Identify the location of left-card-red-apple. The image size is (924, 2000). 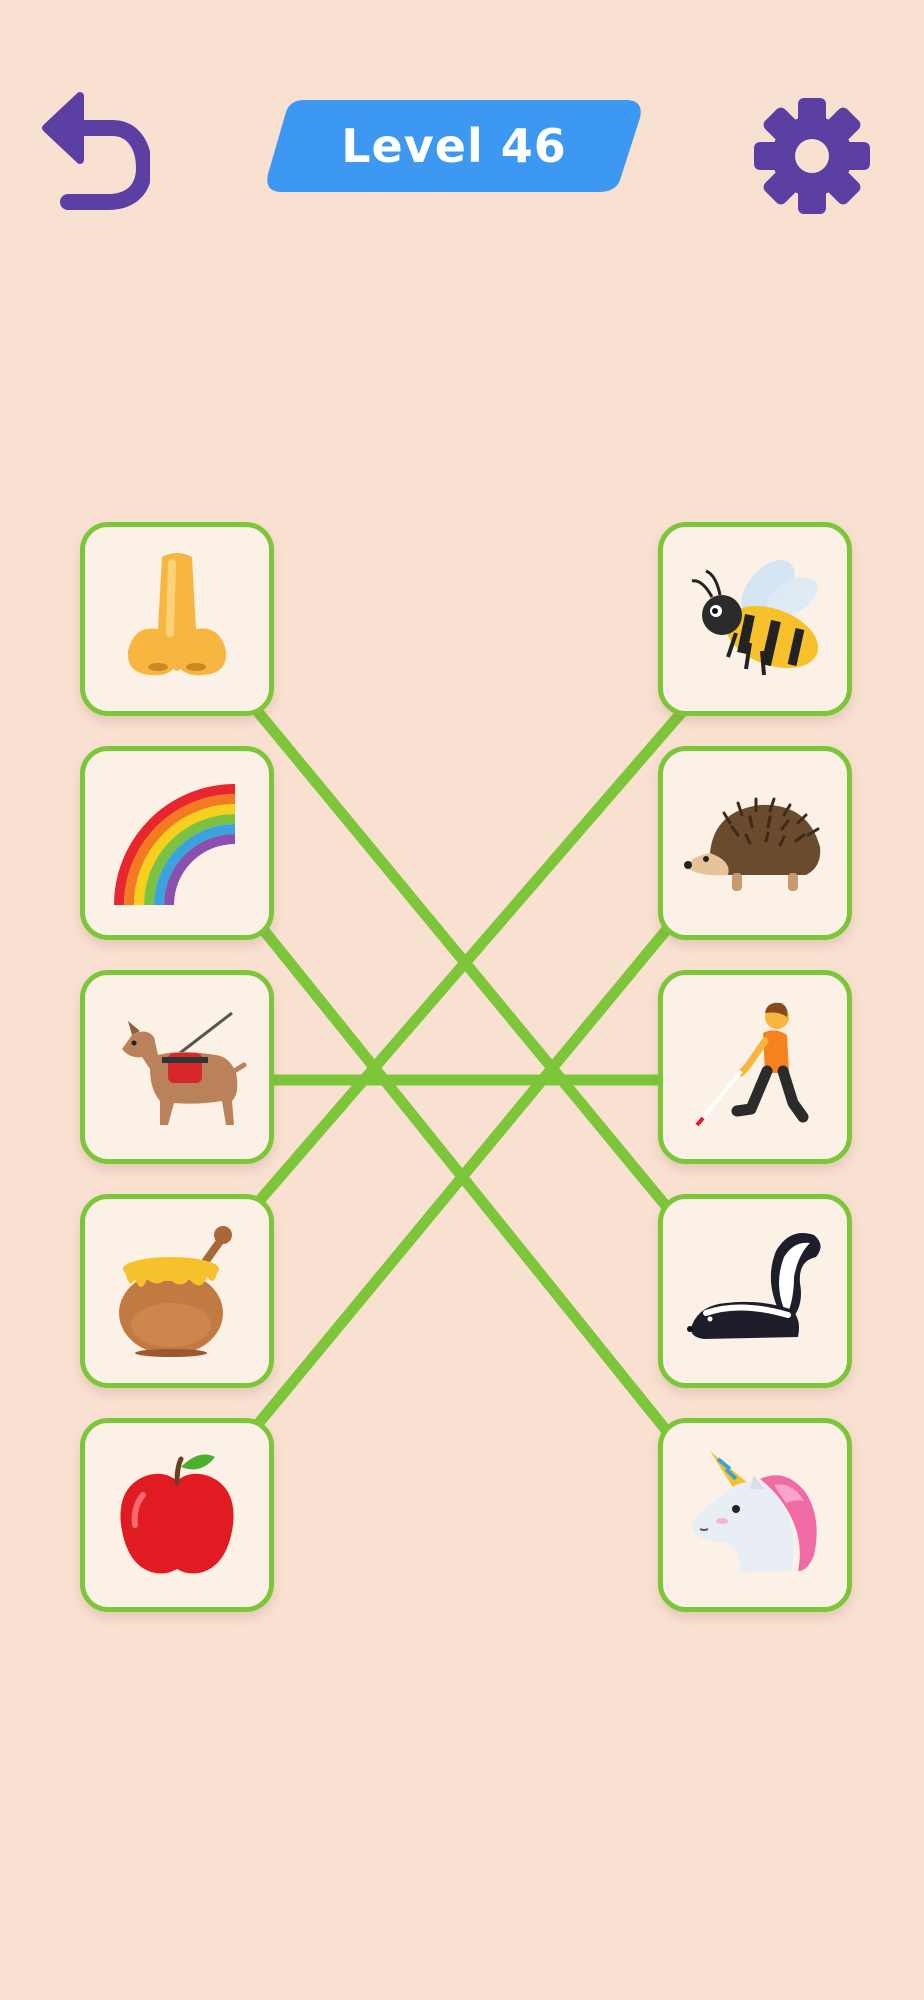
(177, 1515).